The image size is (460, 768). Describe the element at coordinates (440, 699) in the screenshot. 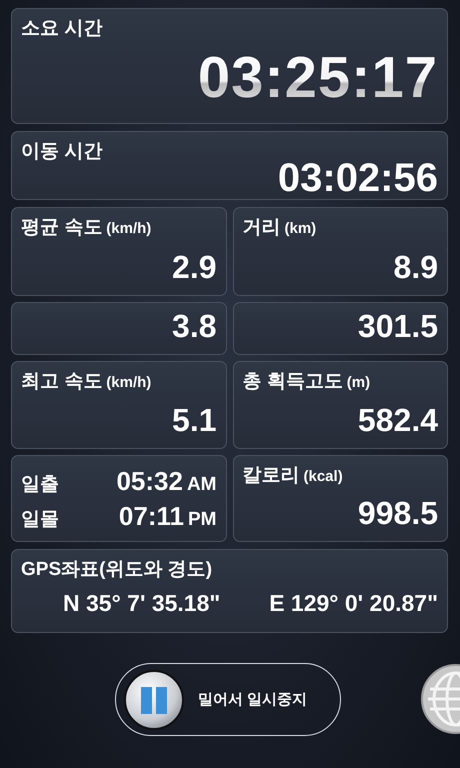

I see `globe-icon` at that location.